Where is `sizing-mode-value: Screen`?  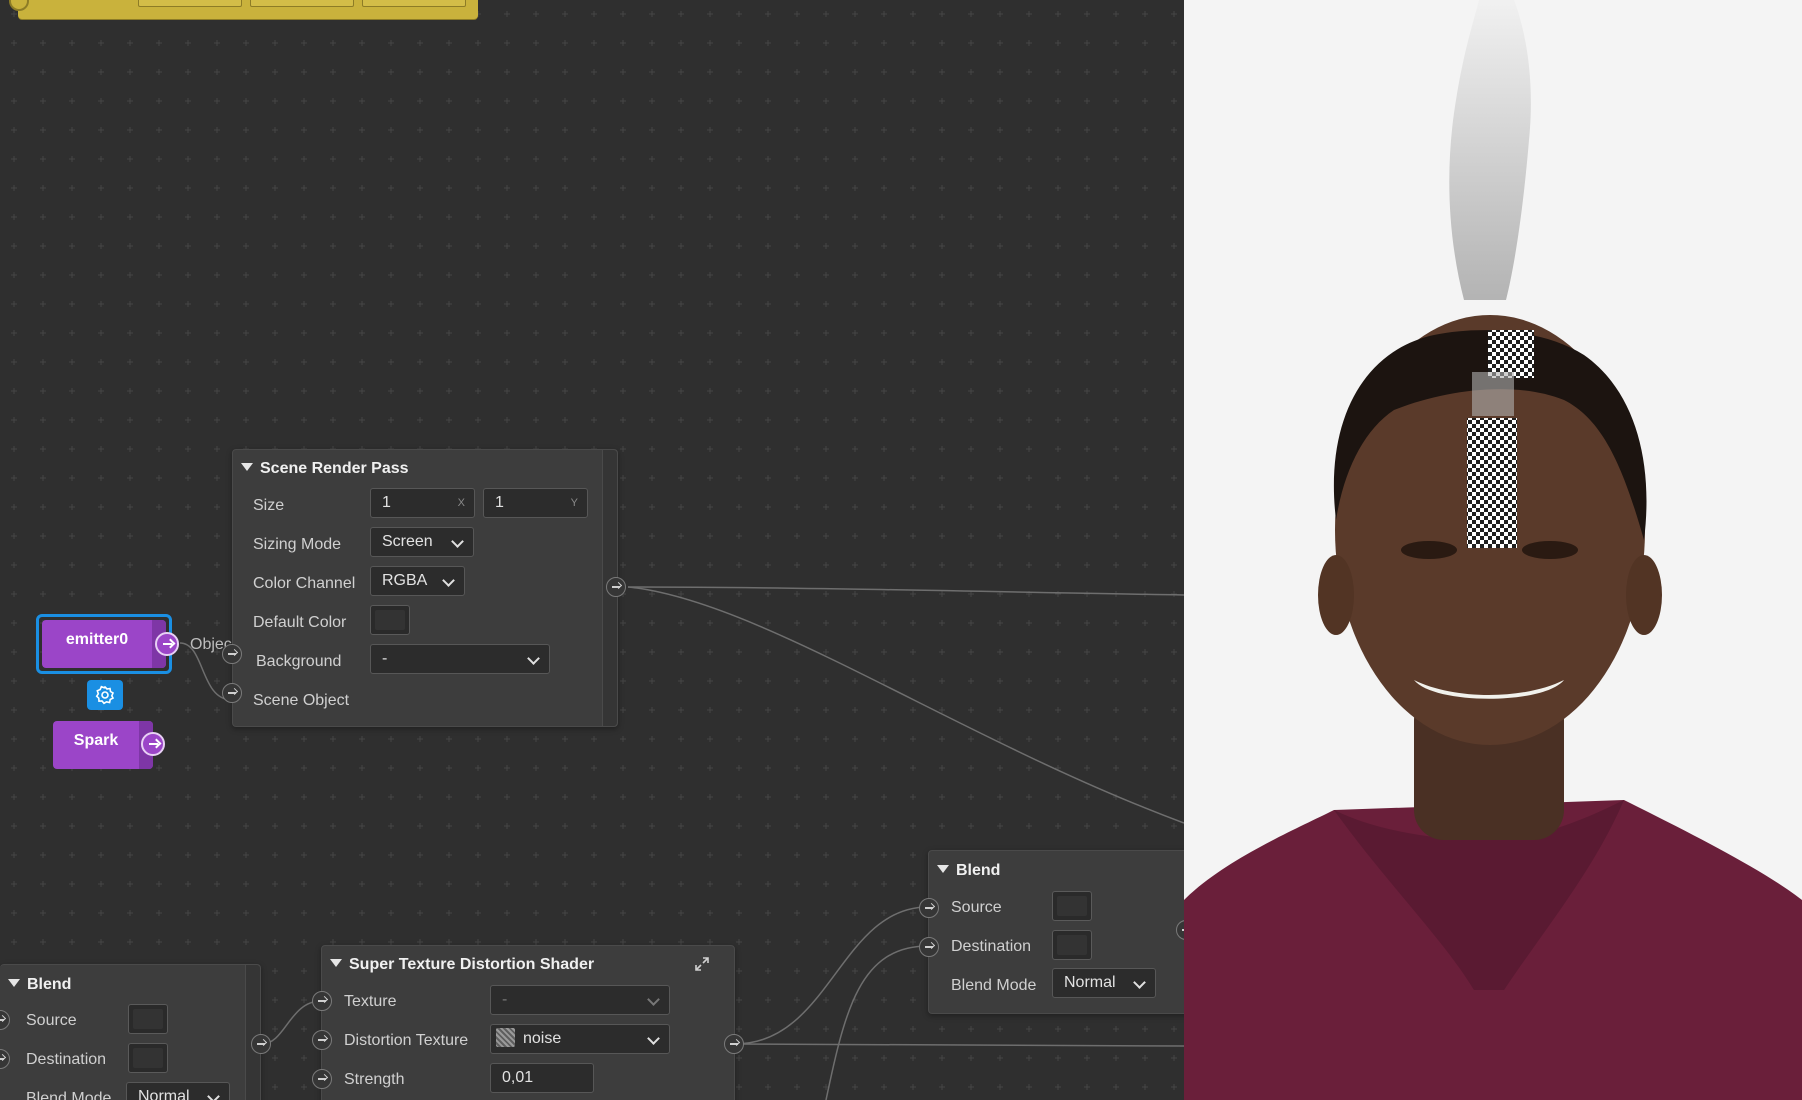
sizing-mode-value: Screen is located at coordinates (407, 541).